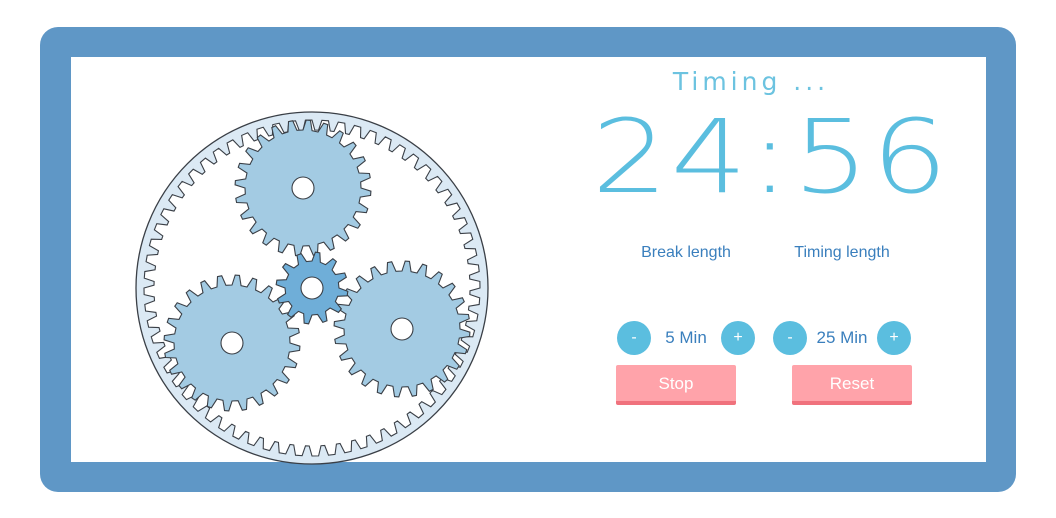 The height and width of the screenshot is (518, 1056). What do you see at coordinates (771, 157) in the screenshot?
I see `timer-display: 24:56` at bounding box center [771, 157].